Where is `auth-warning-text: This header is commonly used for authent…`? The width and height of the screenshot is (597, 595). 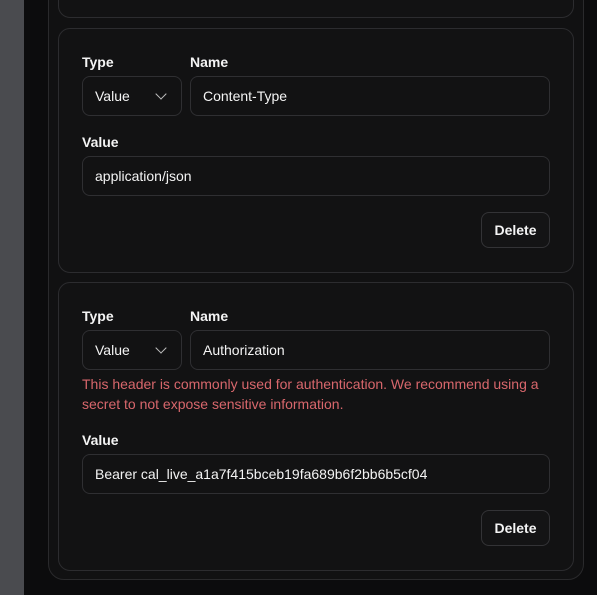 auth-warning-text: This header is commonly used for authent… is located at coordinates (310, 394).